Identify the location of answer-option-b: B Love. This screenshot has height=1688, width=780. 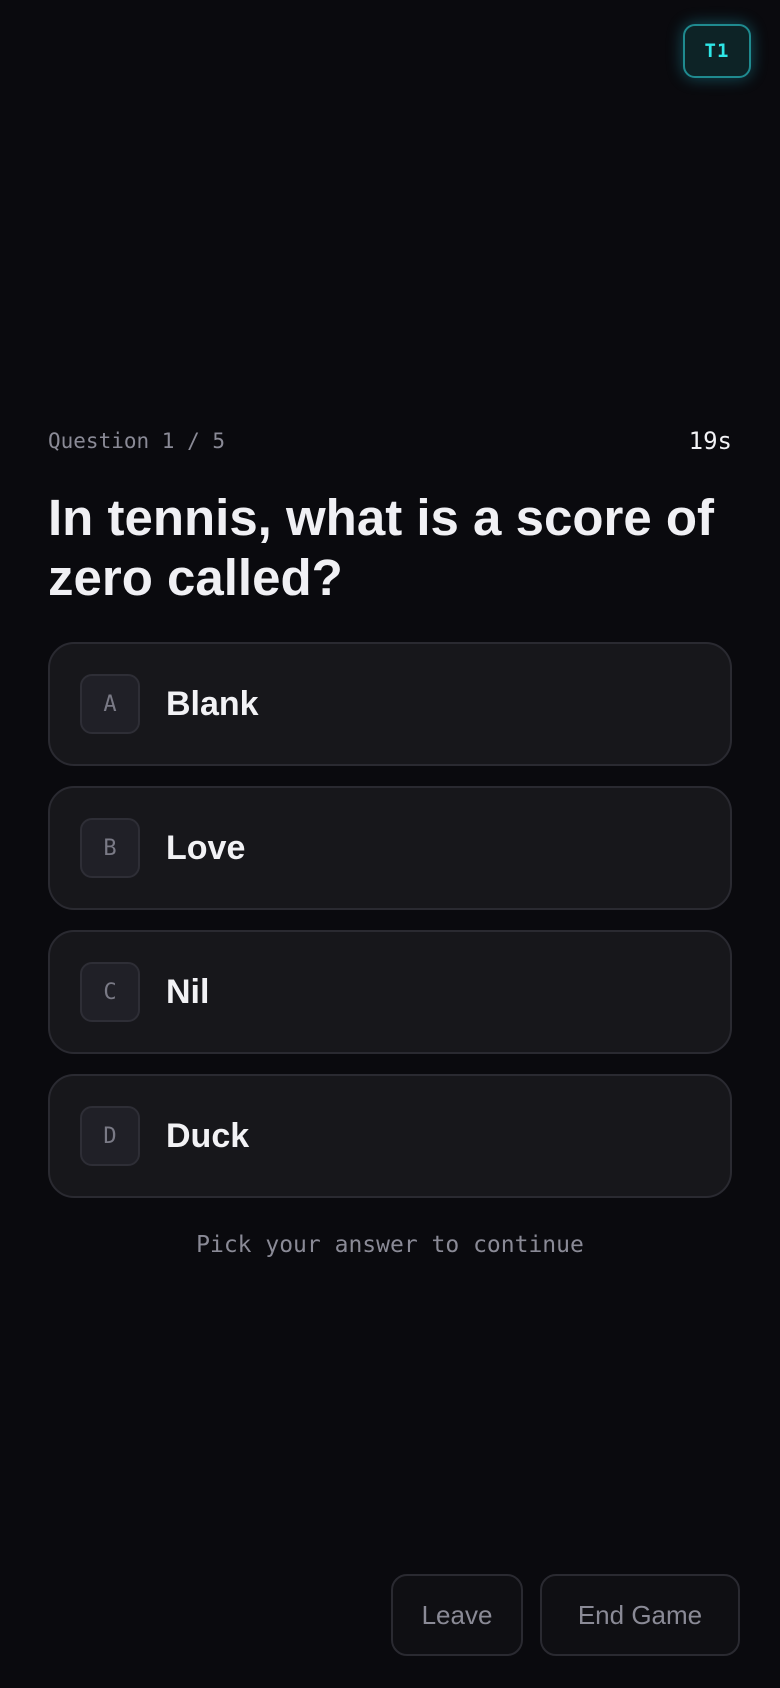
(390, 848).